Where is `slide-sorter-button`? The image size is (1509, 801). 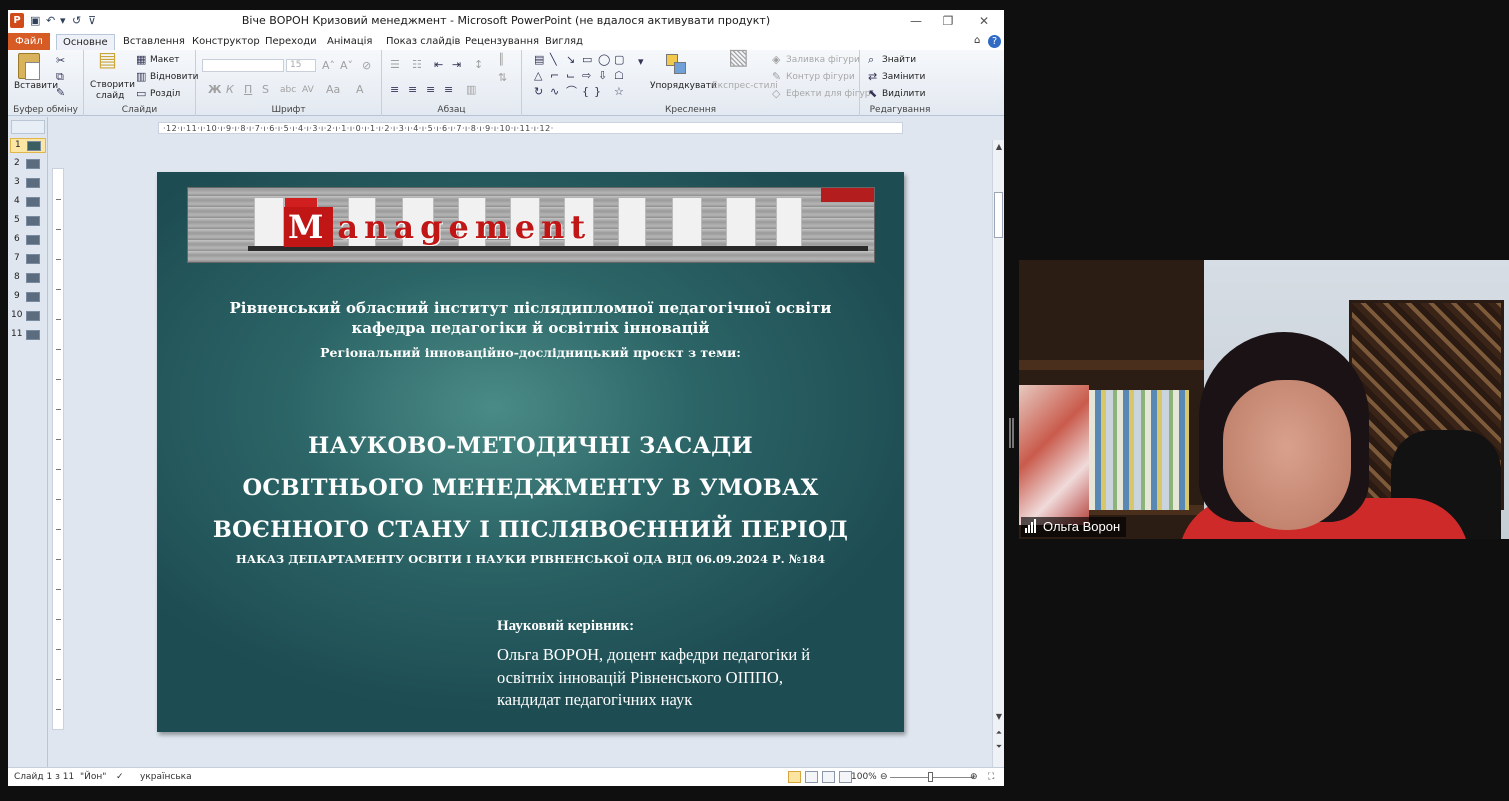 slide-sorter-button is located at coordinates (811, 777).